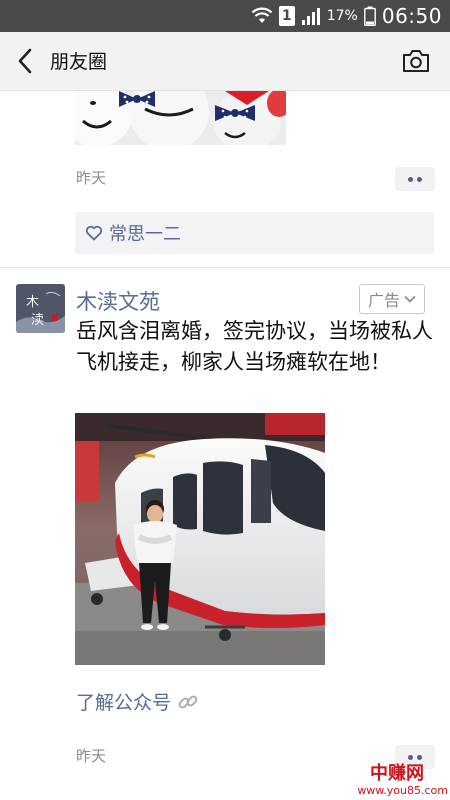 The width and height of the screenshot is (450, 800). Describe the element at coordinates (254, 233) in the screenshot. I see `likes-bar: 常思一二` at that location.